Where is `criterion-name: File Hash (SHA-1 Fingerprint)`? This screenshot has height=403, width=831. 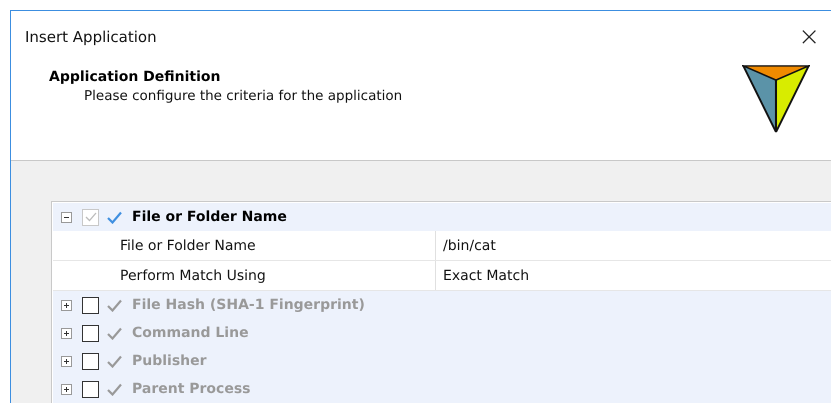 criterion-name: File Hash (SHA-1 Fingerprint) is located at coordinates (248, 305).